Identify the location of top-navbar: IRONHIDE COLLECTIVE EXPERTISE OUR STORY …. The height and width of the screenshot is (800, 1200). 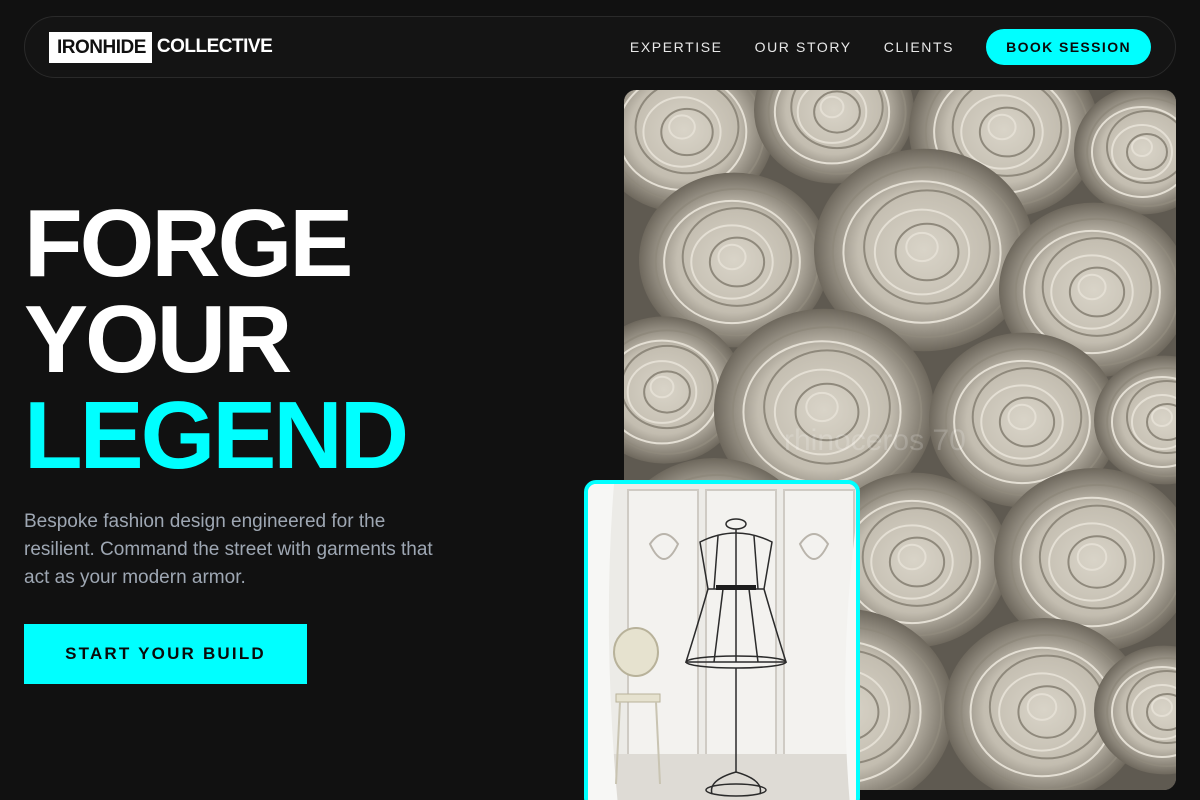
(600, 47).